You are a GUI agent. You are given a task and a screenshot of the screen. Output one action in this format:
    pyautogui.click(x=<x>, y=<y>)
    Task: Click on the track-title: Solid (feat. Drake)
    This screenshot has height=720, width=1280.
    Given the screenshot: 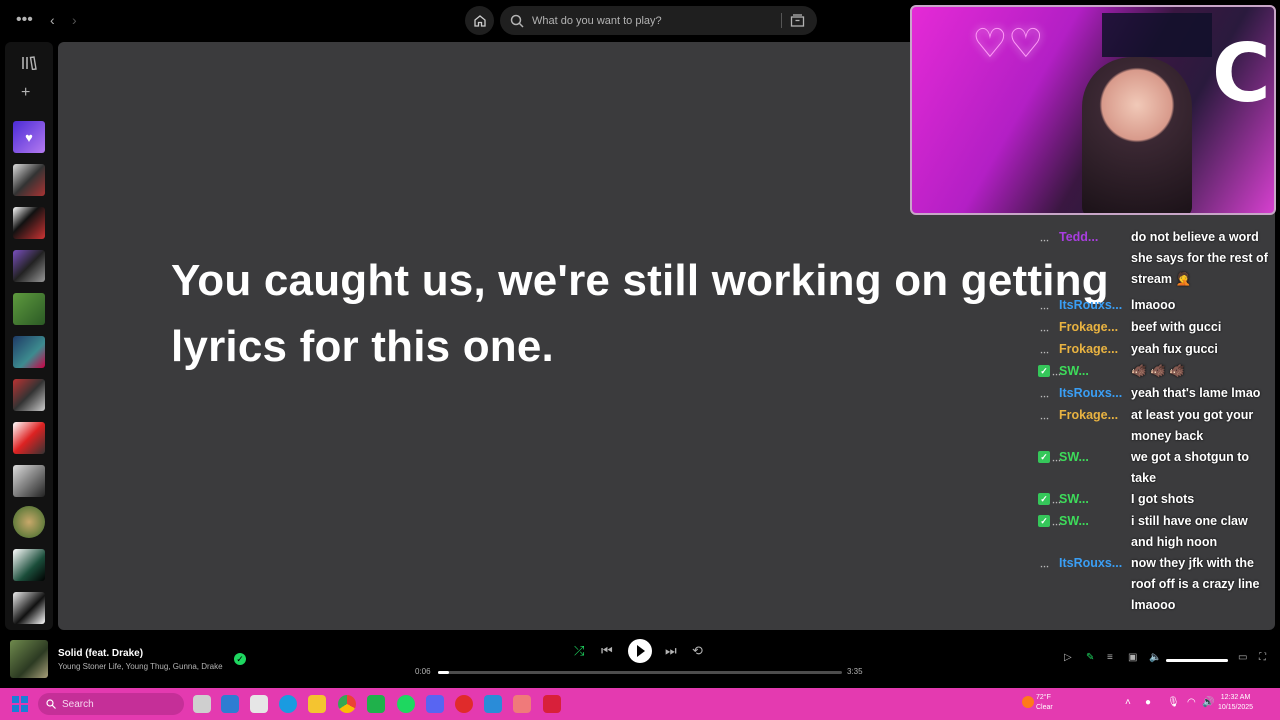 What is the action you would take?
    pyautogui.click(x=100, y=653)
    